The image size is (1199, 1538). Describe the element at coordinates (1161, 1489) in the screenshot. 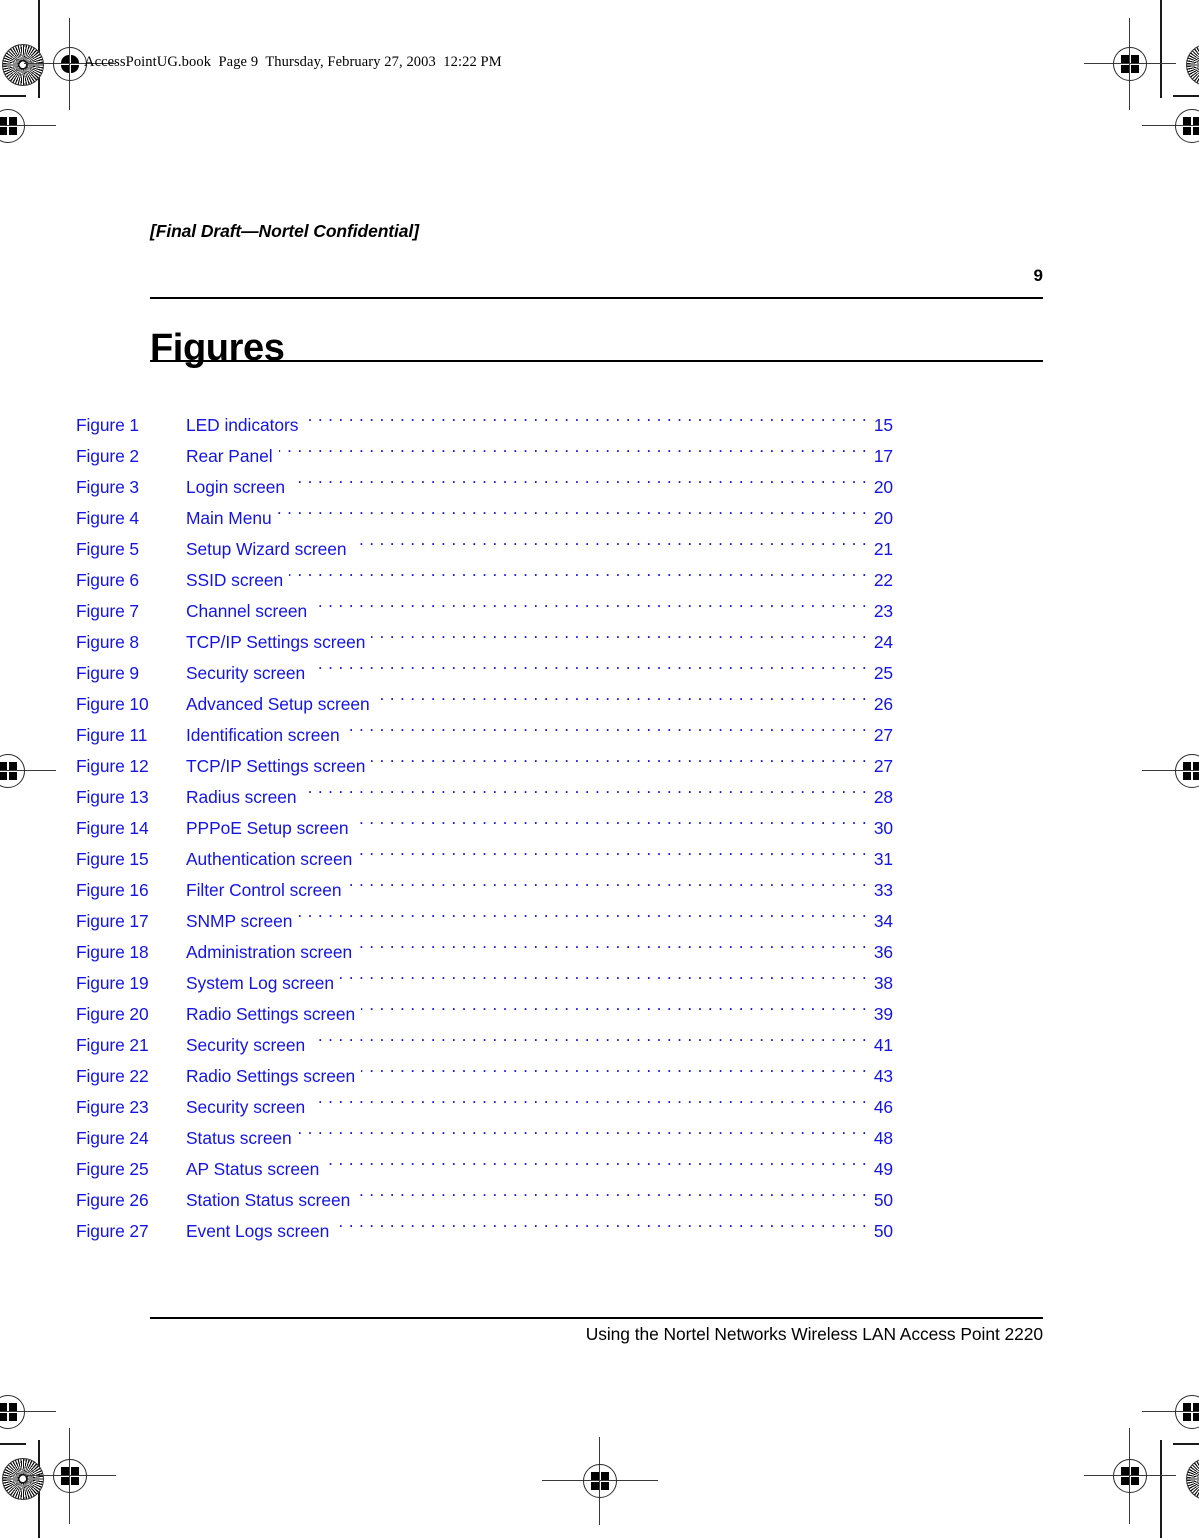

I see `trim-line-right-bottom` at that location.